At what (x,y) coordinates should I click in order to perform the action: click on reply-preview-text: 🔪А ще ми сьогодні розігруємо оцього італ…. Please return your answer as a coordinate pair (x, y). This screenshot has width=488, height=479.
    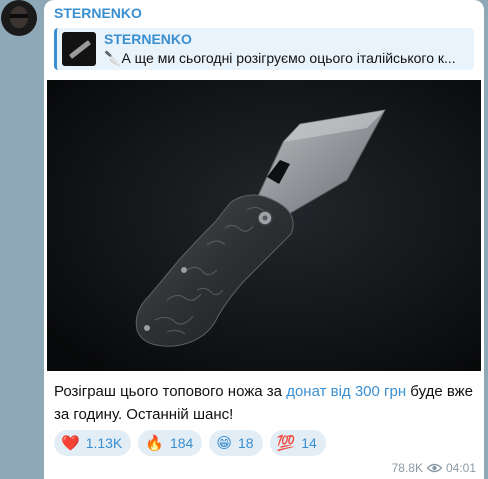
    Looking at the image, I should click on (286, 58).